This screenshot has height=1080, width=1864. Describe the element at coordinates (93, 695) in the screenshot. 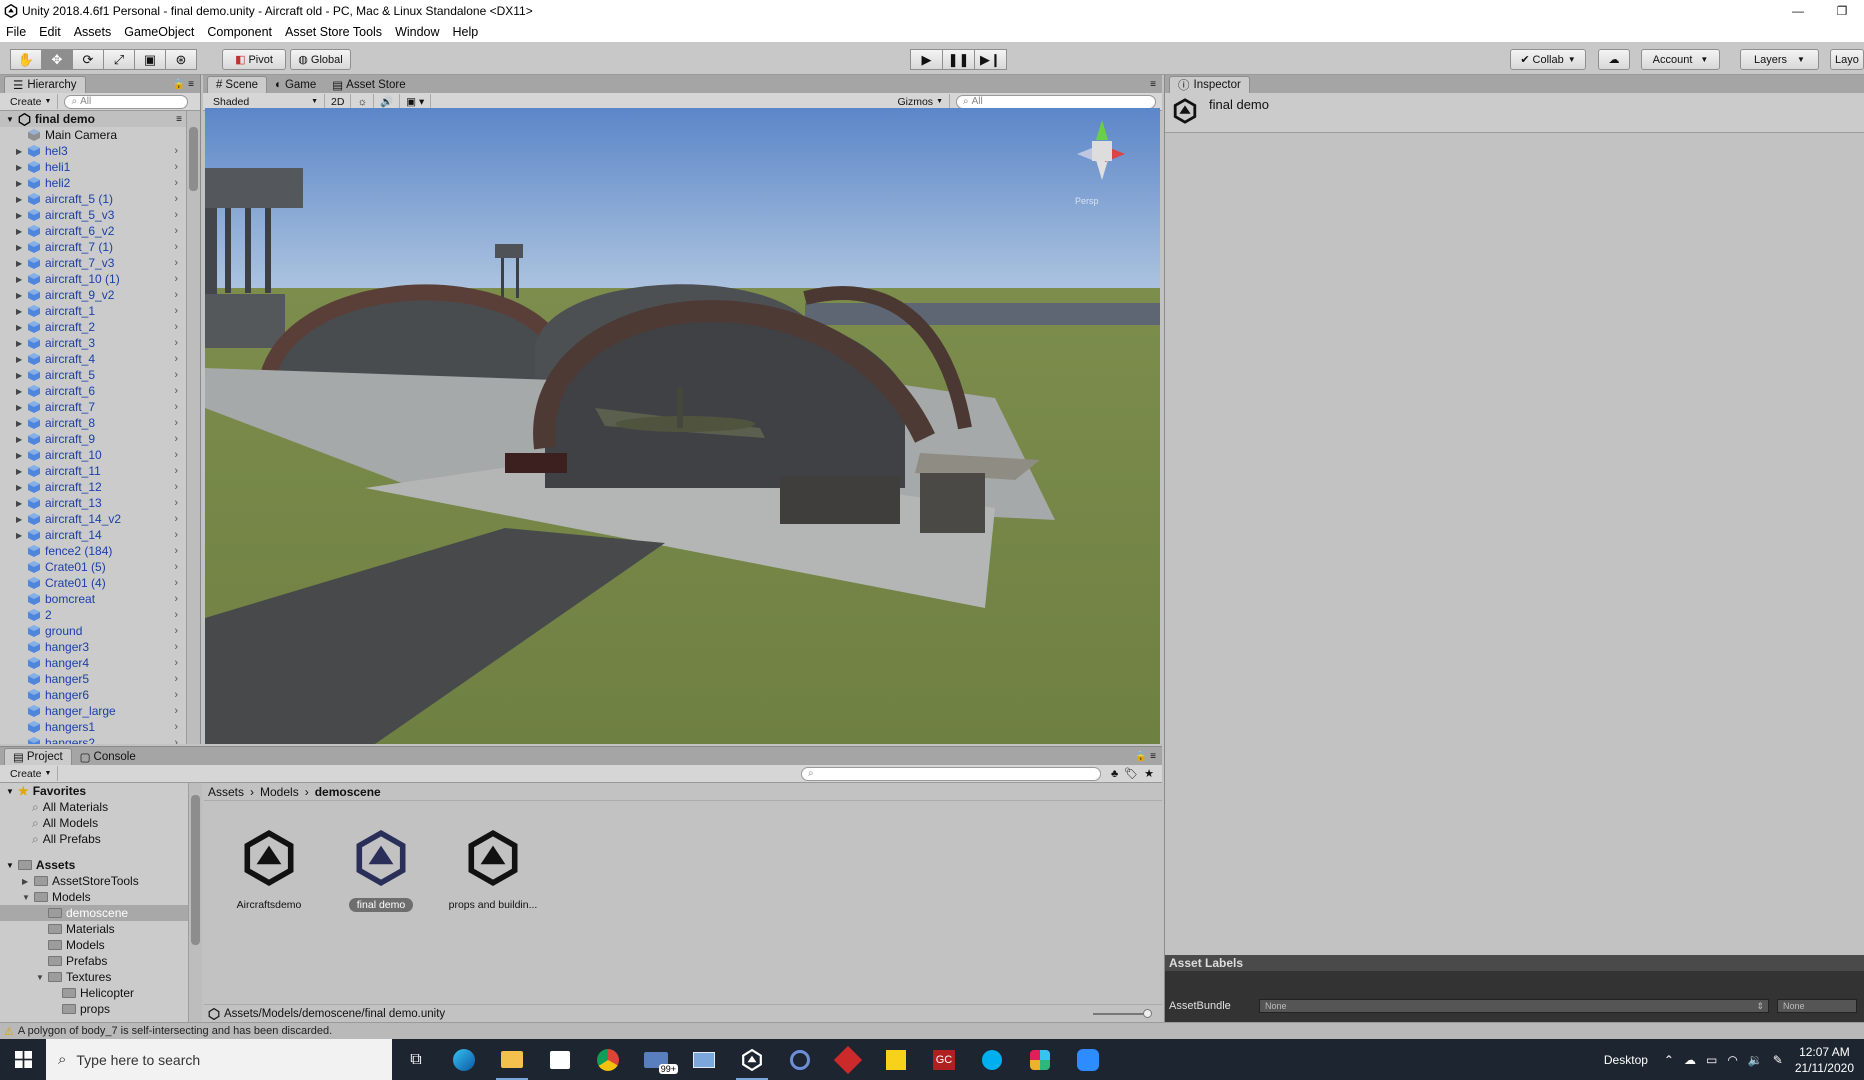

I see `hierarchy-item: hanger6 ›` at that location.